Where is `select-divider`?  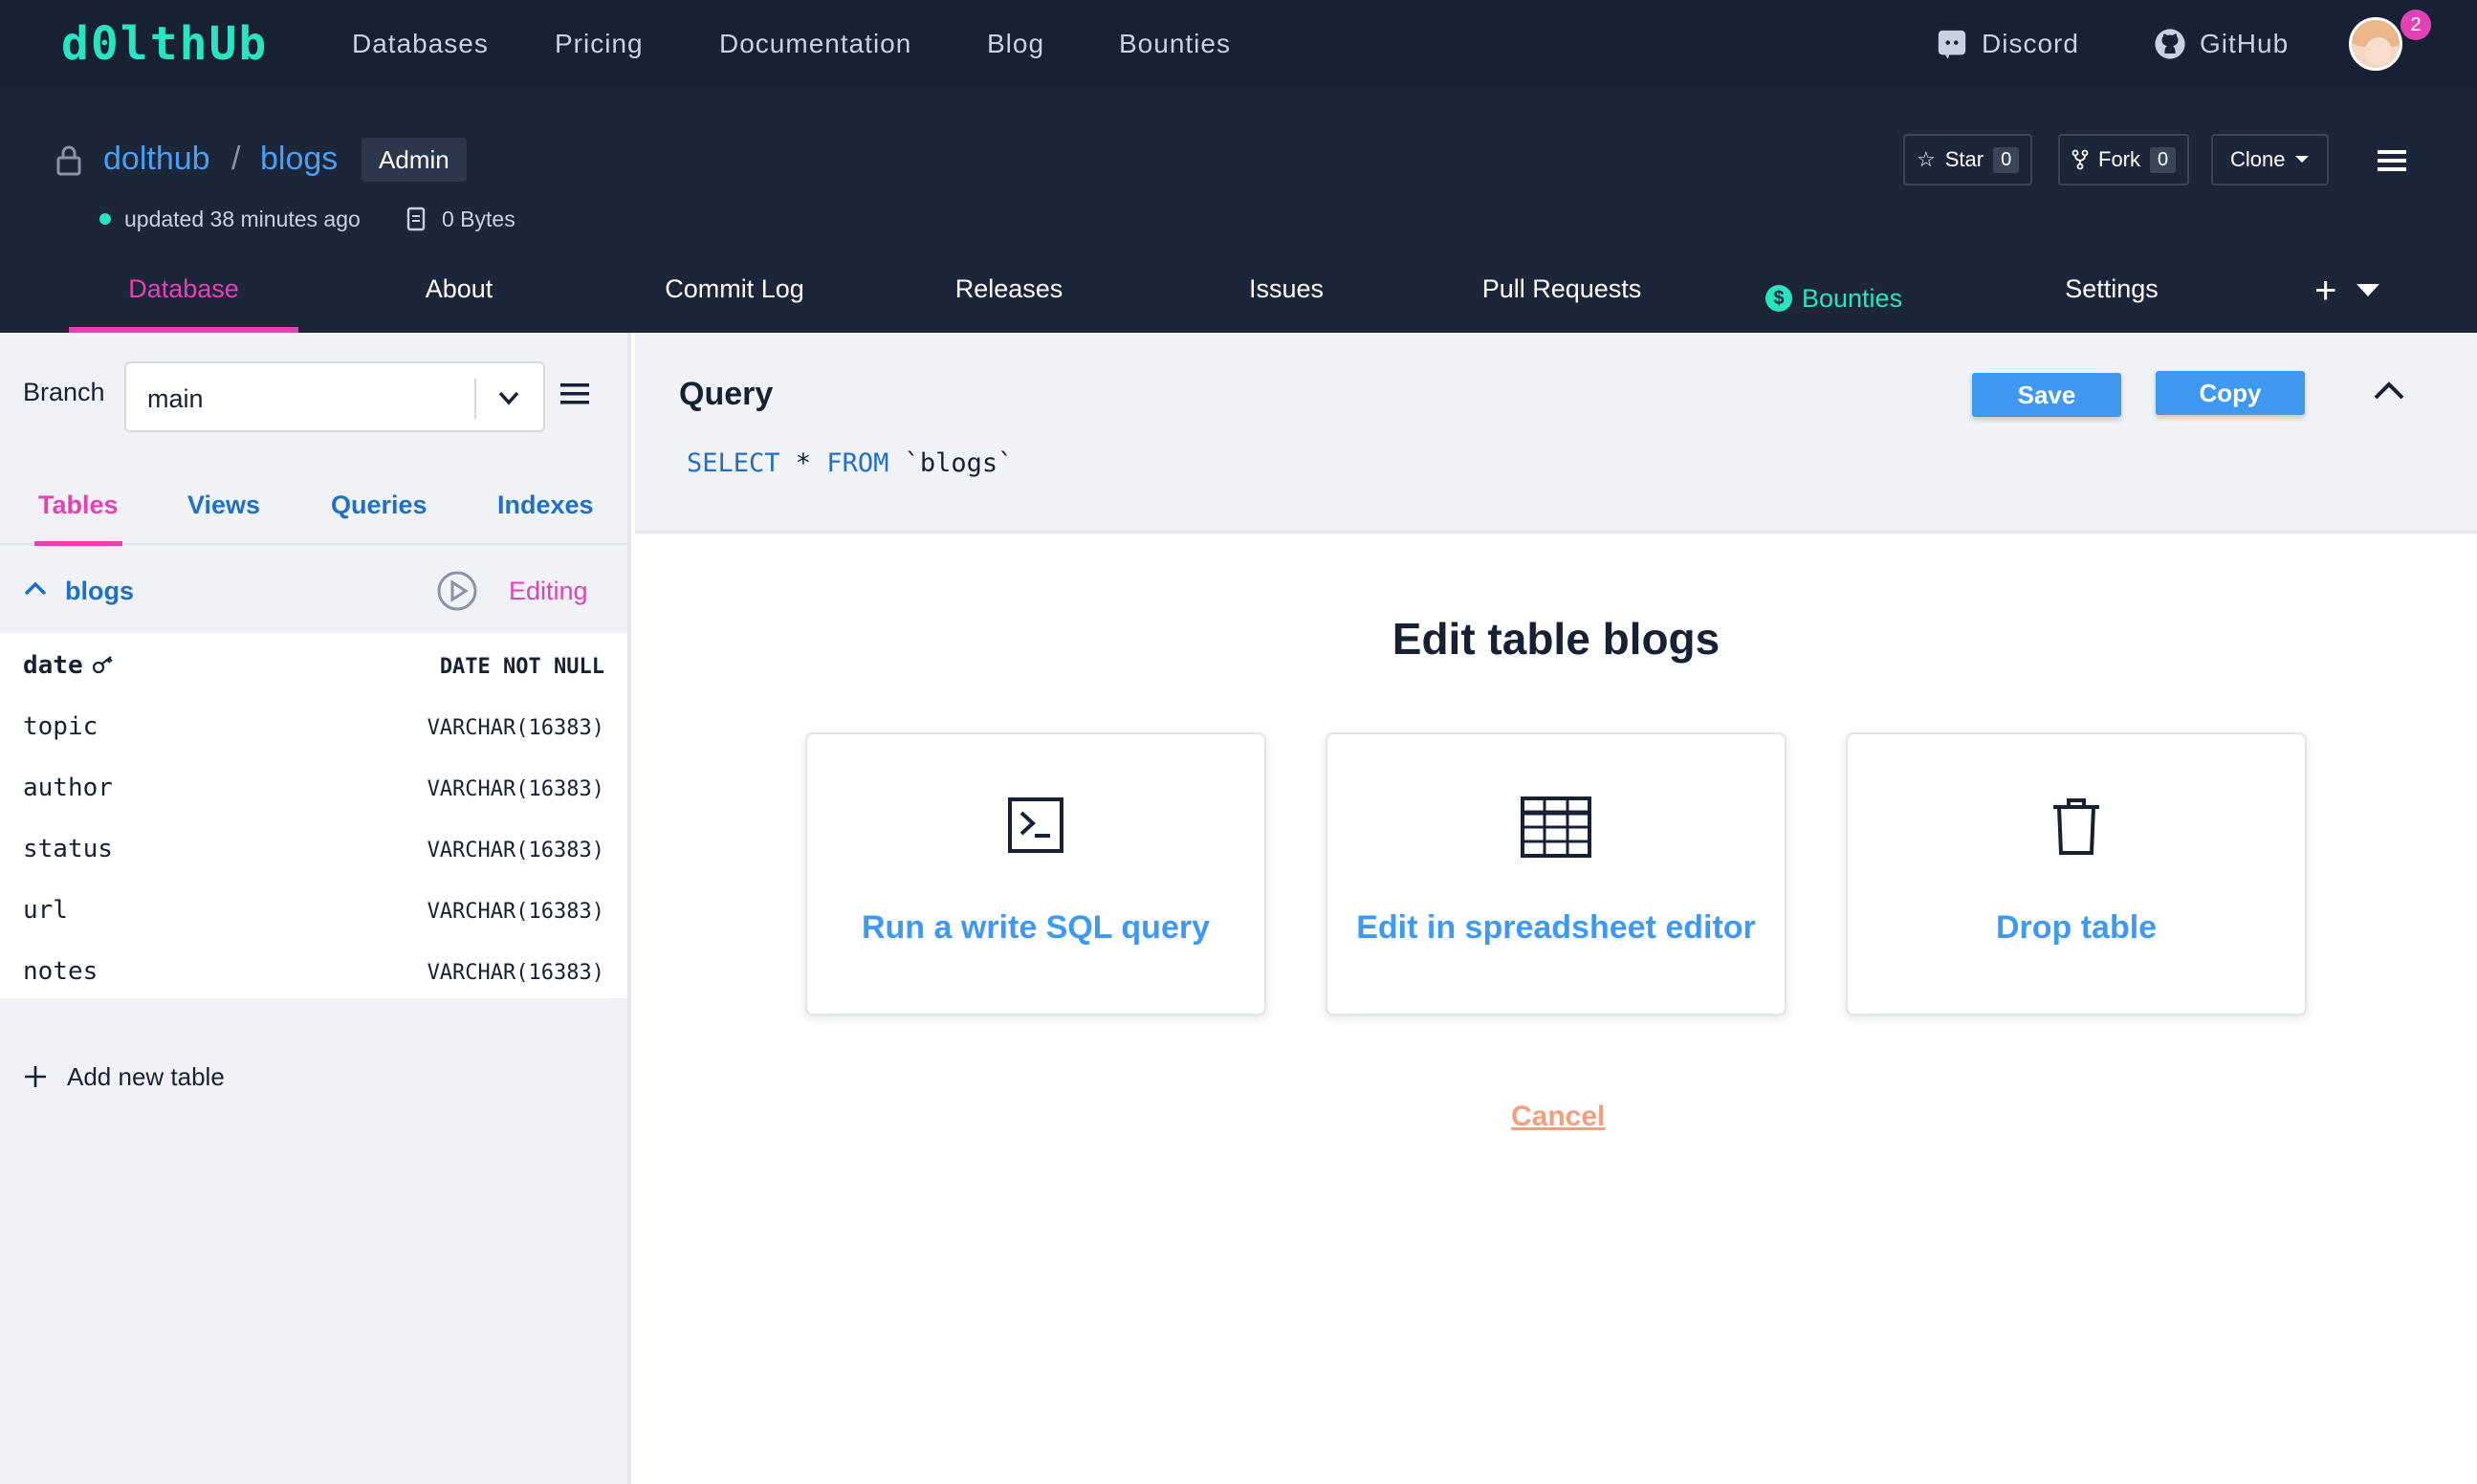
select-divider is located at coordinates (475, 399).